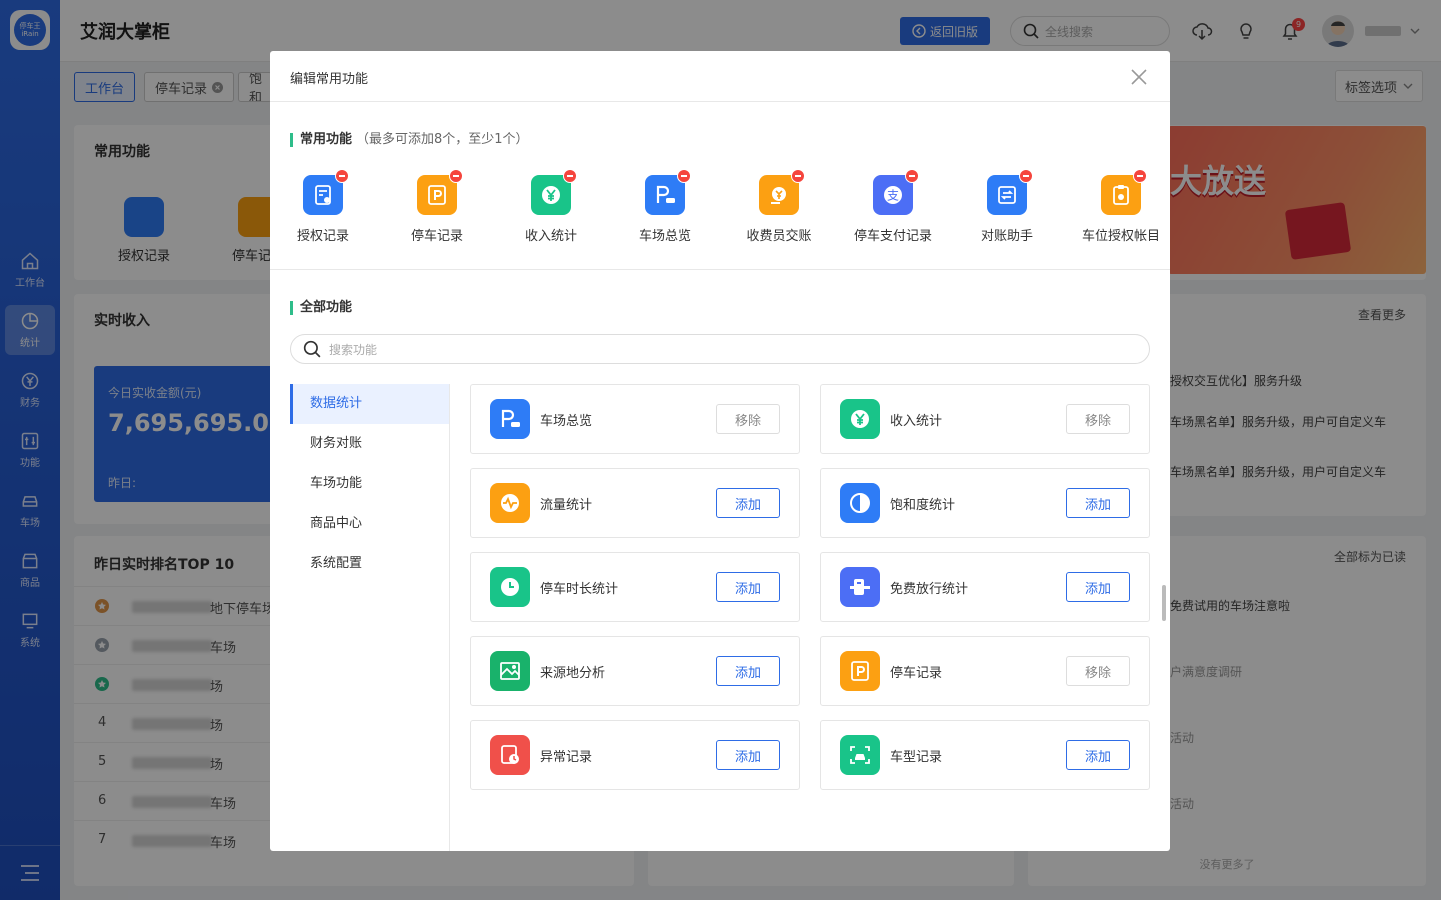 The height and width of the screenshot is (900, 1441). I want to click on category-item: 数据统计, so click(369, 404).